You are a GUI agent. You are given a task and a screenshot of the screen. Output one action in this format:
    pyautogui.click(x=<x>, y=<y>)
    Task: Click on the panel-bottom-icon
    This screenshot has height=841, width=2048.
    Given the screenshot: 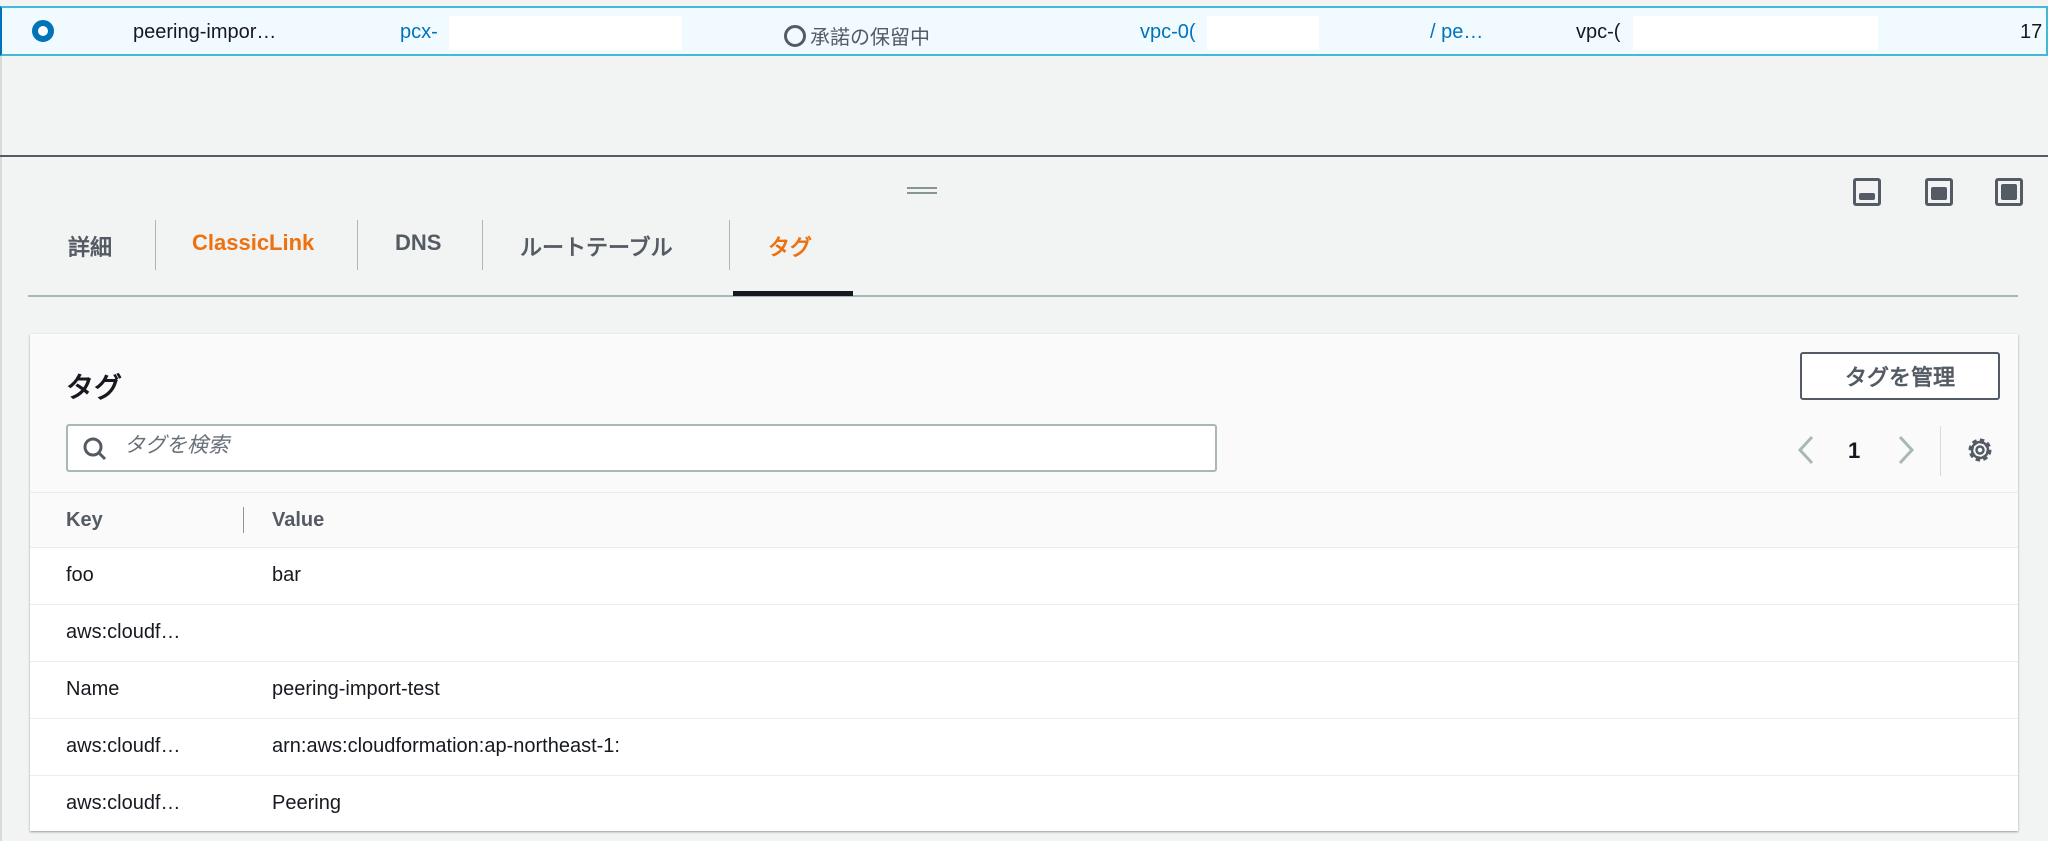 What is the action you would take?
    pyautogui.click(x=1867, y=192)
    